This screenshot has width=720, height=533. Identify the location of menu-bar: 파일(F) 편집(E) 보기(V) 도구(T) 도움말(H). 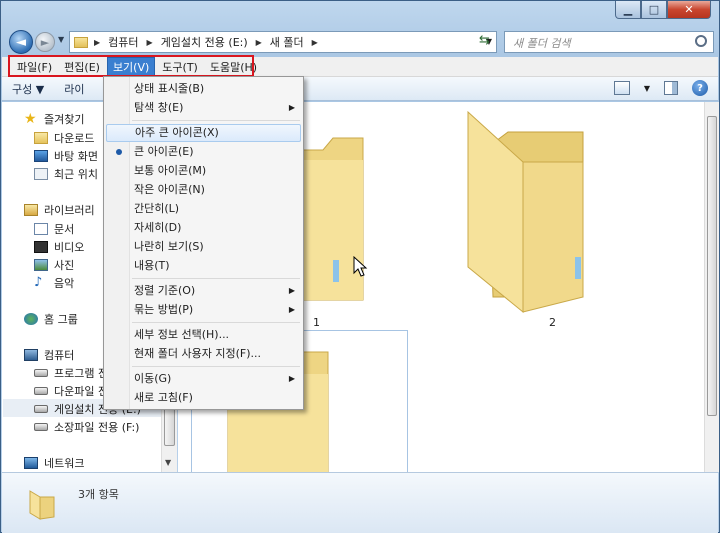
(360, 66).